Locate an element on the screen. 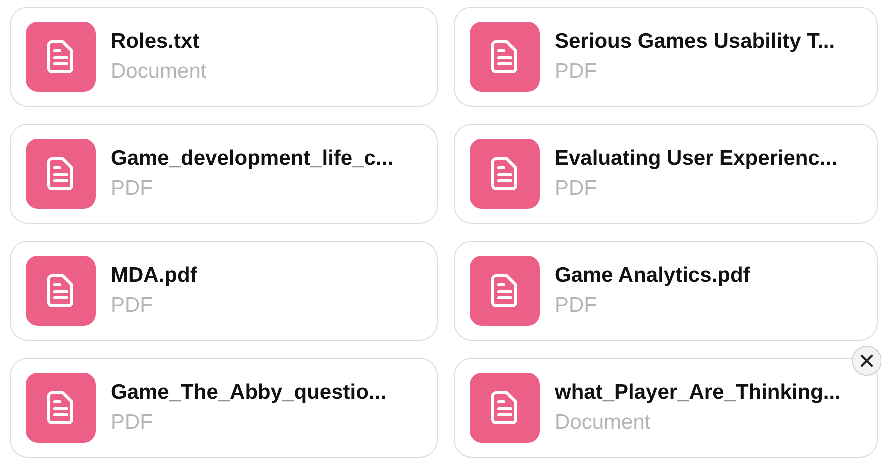 This screenshot has height=473, width=881. file-name: Roles.txt is located at coordinates (156, 41).